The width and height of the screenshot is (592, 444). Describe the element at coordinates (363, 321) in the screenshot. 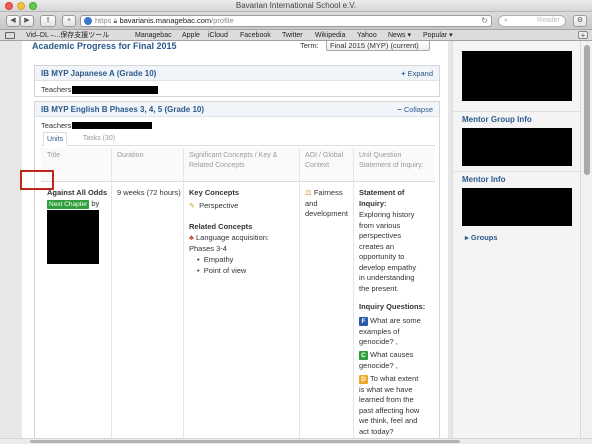

I see `factual-badge: F` at that location.